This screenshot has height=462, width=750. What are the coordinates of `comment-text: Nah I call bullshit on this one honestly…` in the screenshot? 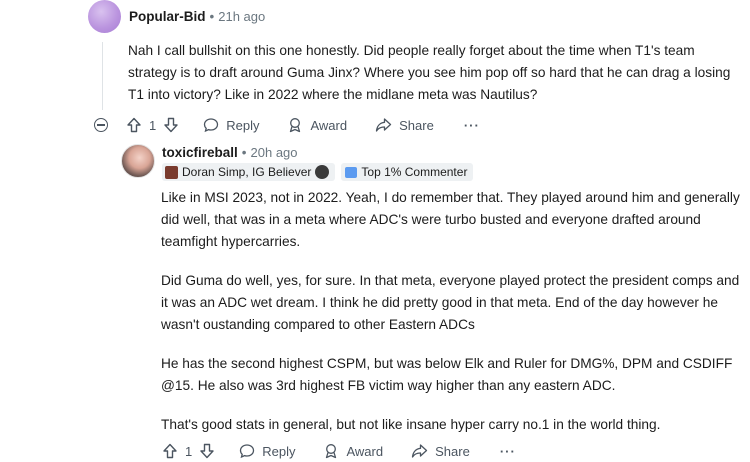 It's located at (429, 72).